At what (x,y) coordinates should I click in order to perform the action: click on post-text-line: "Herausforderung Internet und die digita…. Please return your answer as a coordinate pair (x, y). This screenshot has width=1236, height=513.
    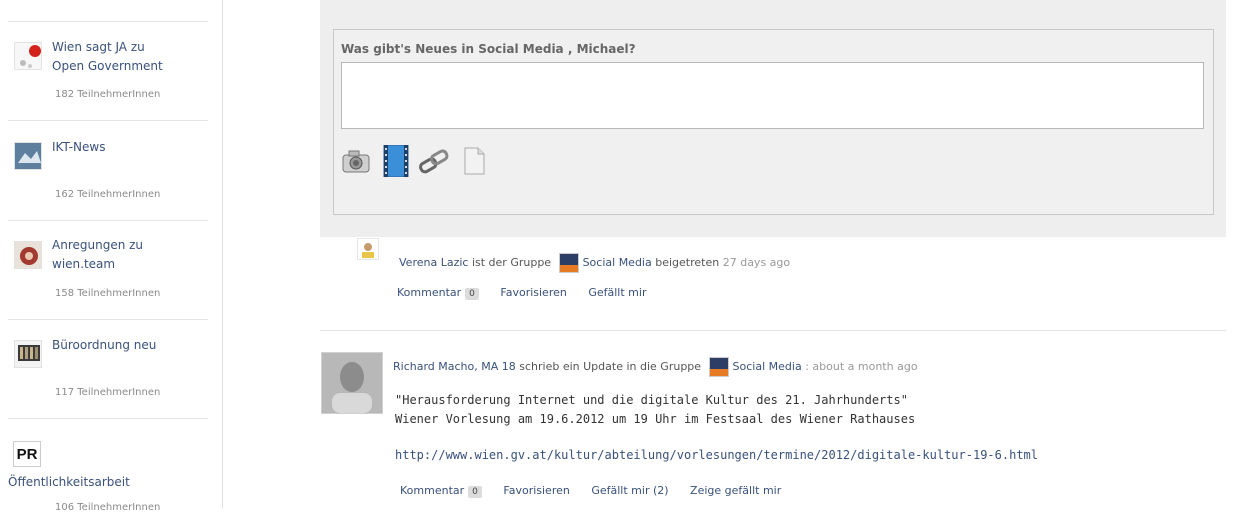
    Looking at the image, I should click on (651, 400).